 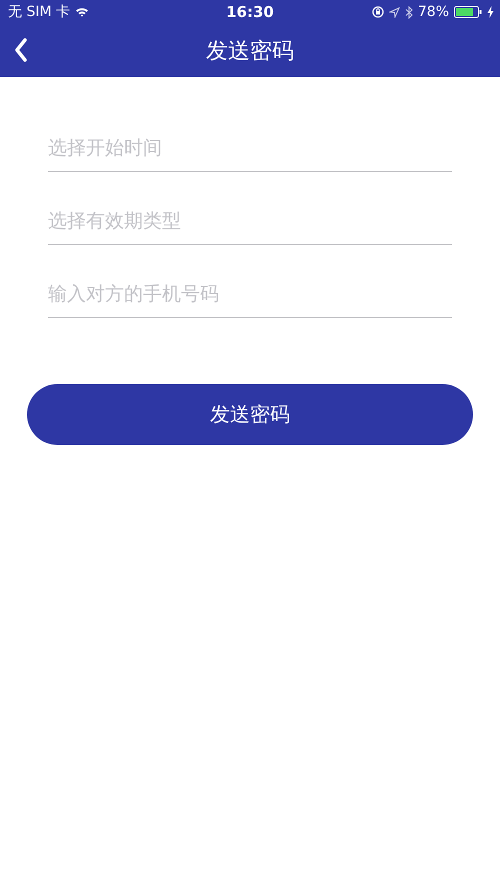 I want to click on carrier-name: 无 SIM 卡, so click(x=39, y=12).